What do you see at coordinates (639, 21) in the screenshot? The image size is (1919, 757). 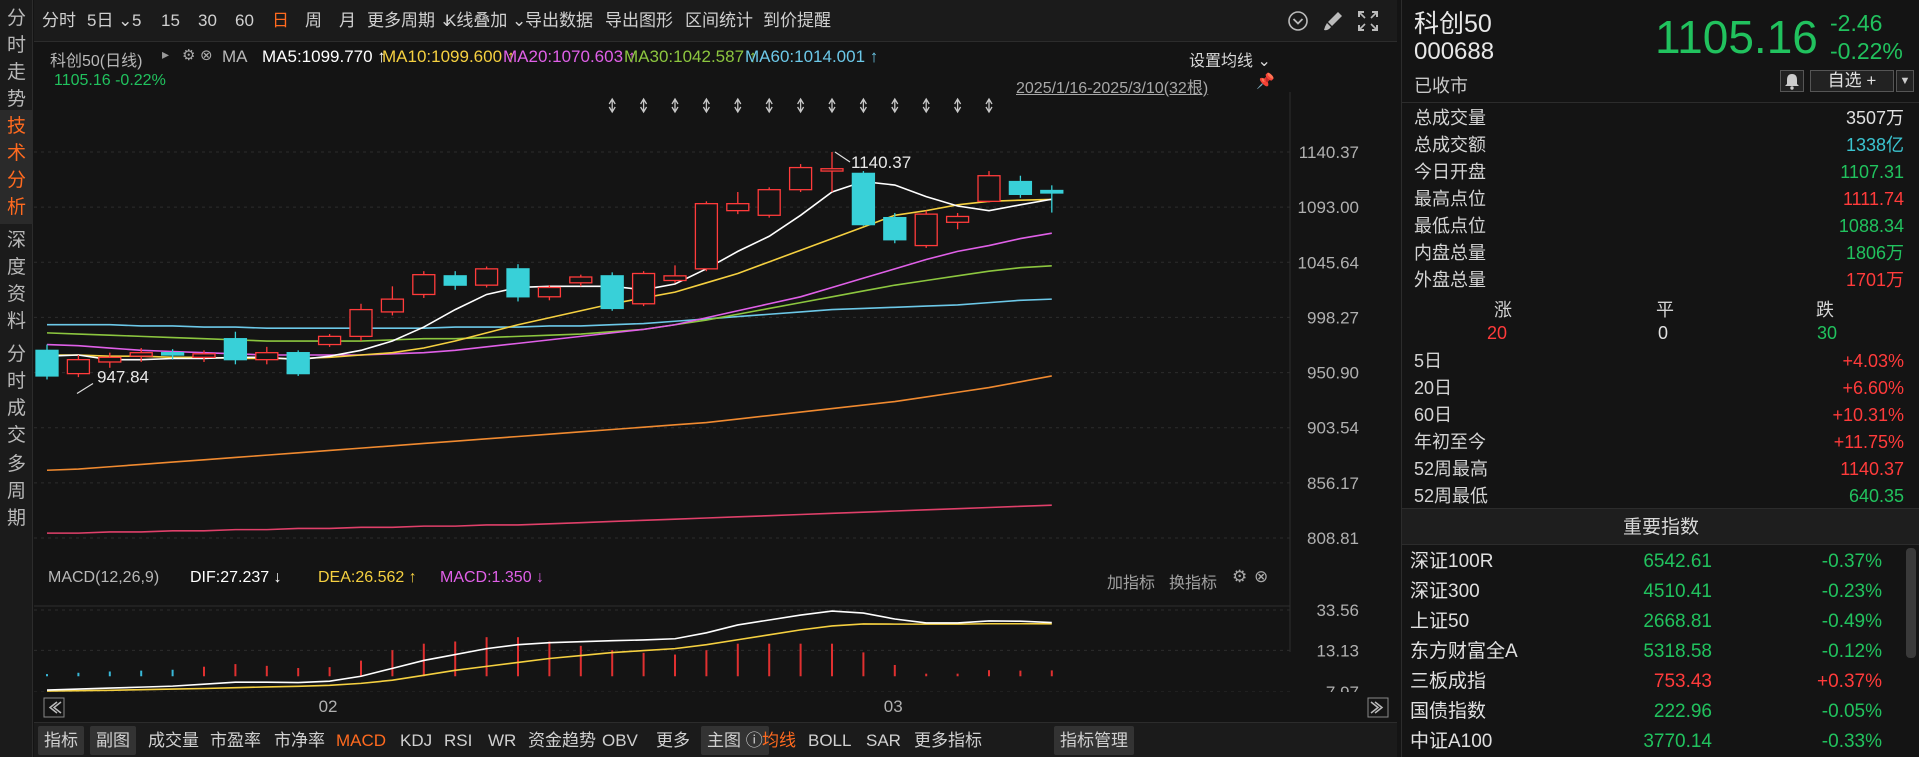 I see `toolbar-item-12: 导出图形` at bounding box center [639, 21].